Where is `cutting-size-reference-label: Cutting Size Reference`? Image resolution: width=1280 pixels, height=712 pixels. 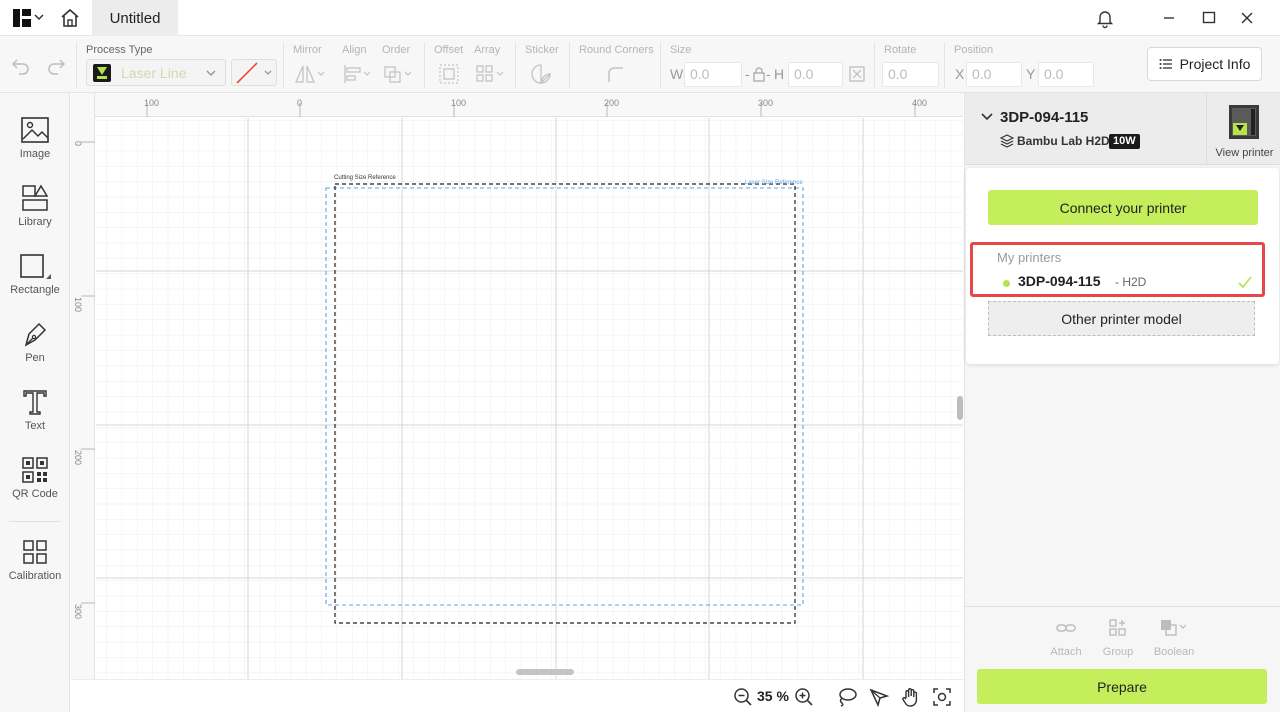 cutting-size-reference-label: Cutting Size Reference is located at coordinates (365, 178).